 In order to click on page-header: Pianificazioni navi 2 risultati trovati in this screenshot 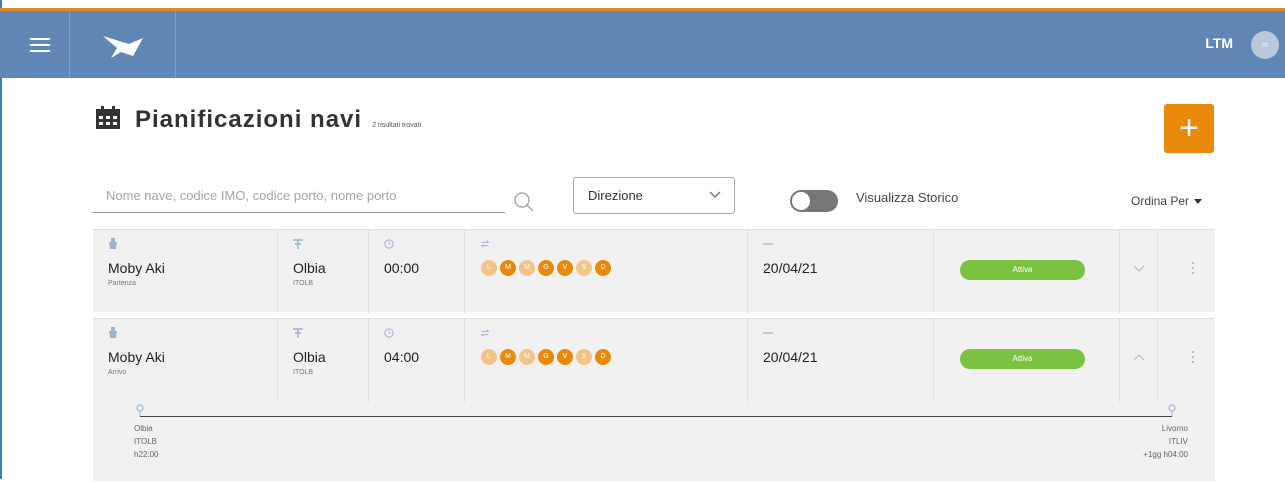, I will do `click(258, 118)`.